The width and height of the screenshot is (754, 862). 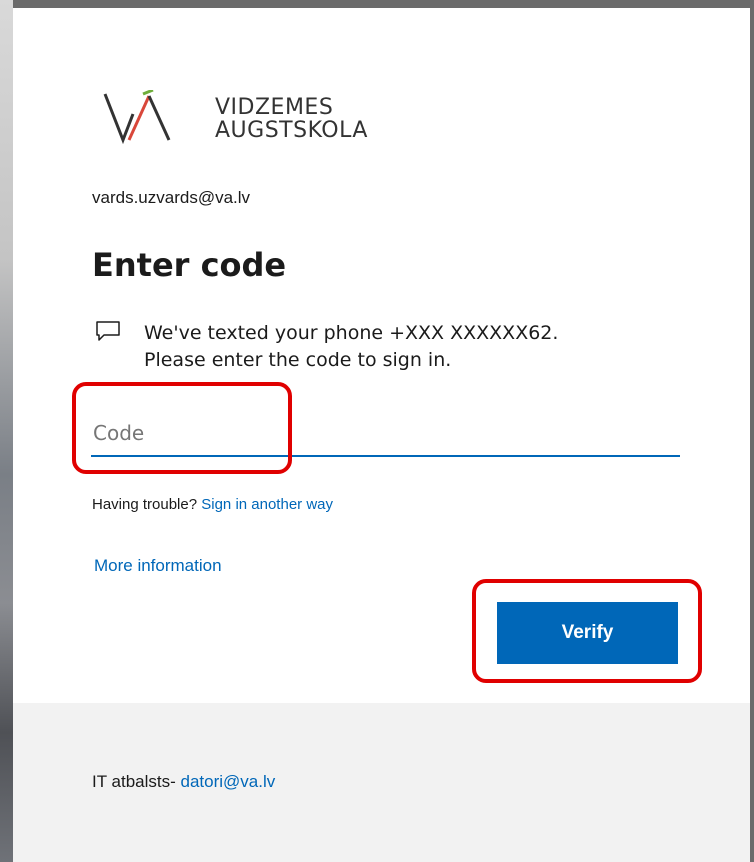 I want to click on account-email: vards.uzvards@va.lv, so click(x=171, y=197).